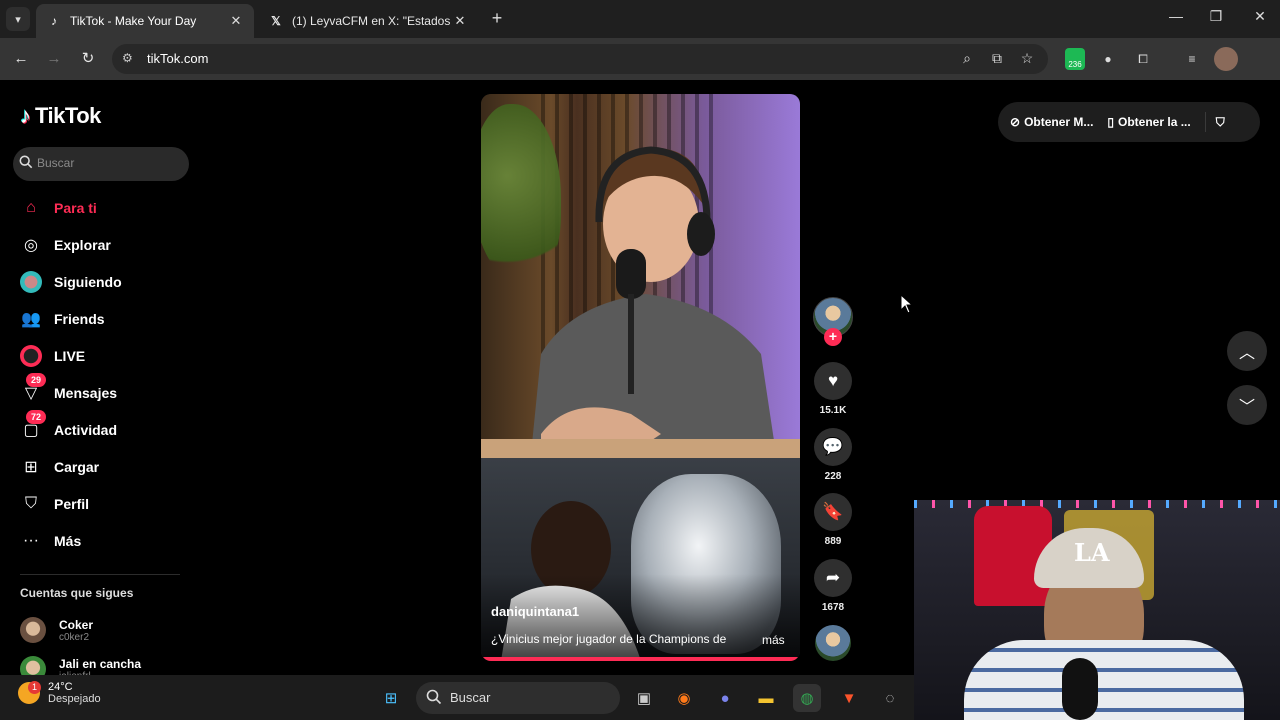 The height and width of the screenshot is (720, 1280). What do you see at coordinates (71, 282) in the screenshot?
I see `nav-siguiendo: Siguiendo` at bounding box center [71, 282].